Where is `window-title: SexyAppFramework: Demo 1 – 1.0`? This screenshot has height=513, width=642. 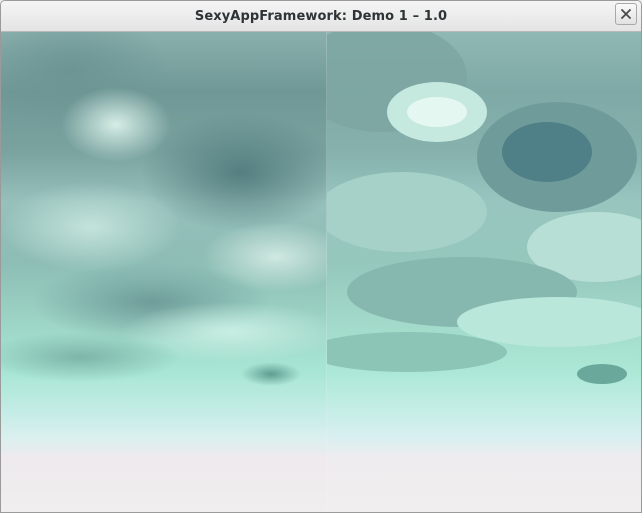
window-title: SexyAppFramework: Demo 1 – 1.0 is located at coordinates (321, 16).